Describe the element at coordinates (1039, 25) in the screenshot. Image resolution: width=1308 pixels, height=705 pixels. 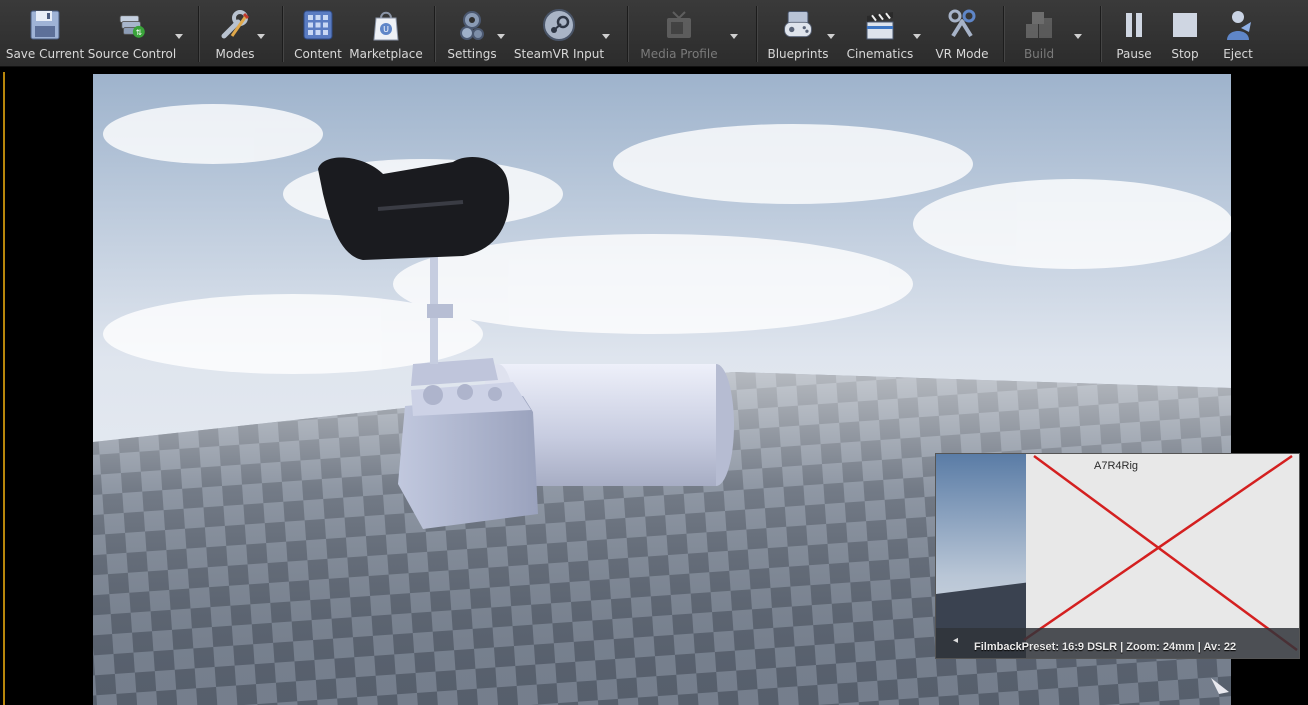
I see `build-icon` at that location.